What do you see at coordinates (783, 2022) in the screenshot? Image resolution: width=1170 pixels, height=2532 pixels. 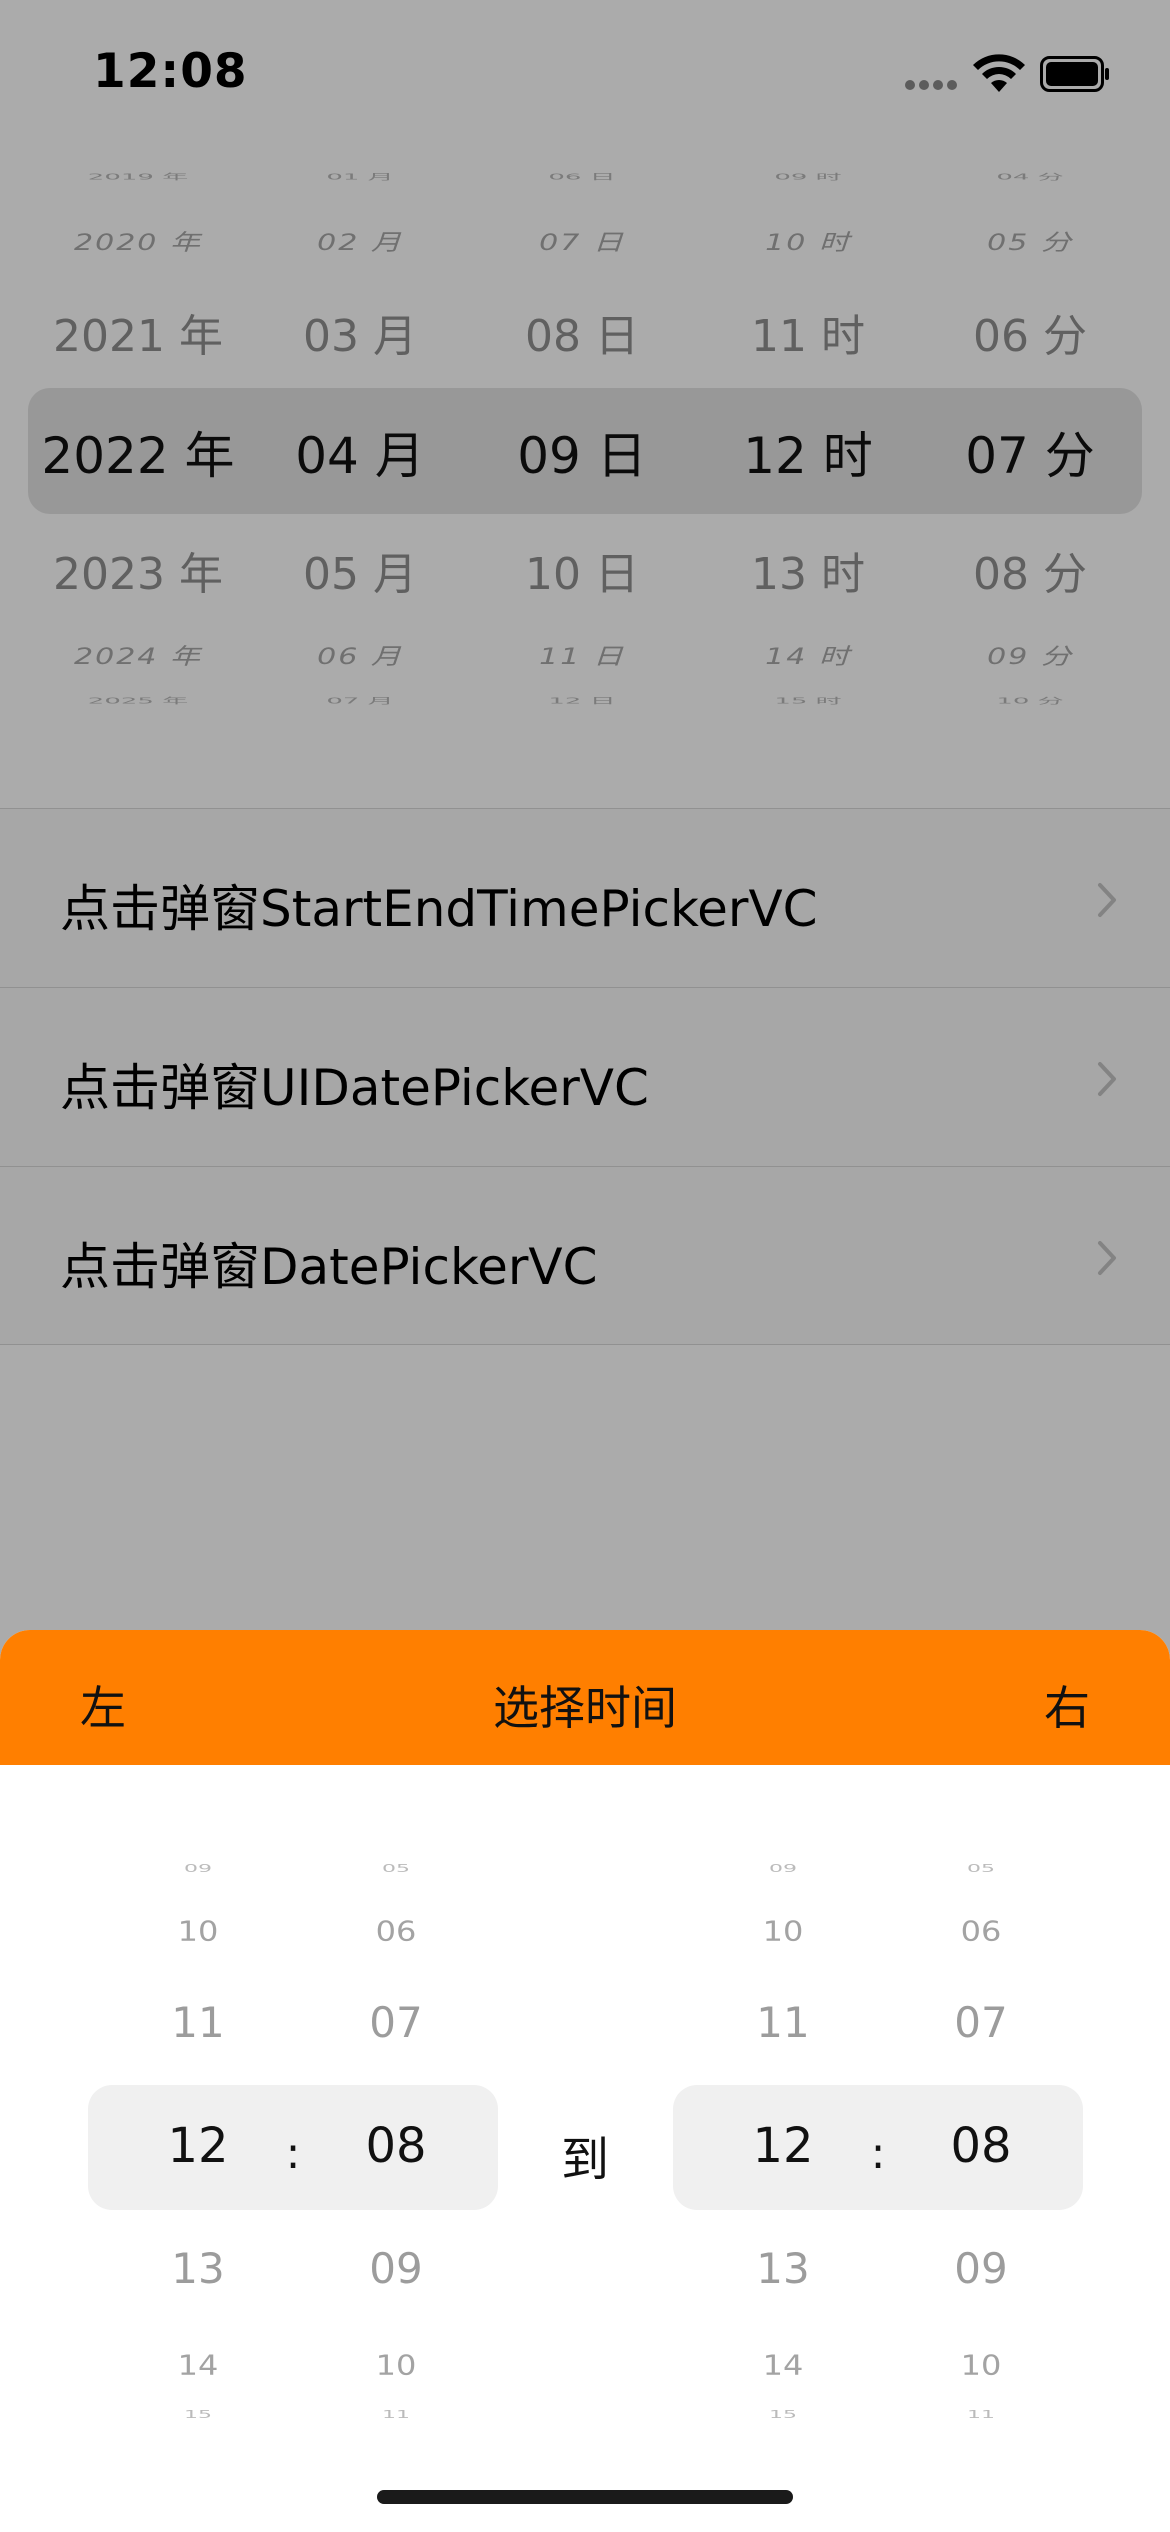 I see `end-hour-option: 11` at bounding box center [783, 2022].